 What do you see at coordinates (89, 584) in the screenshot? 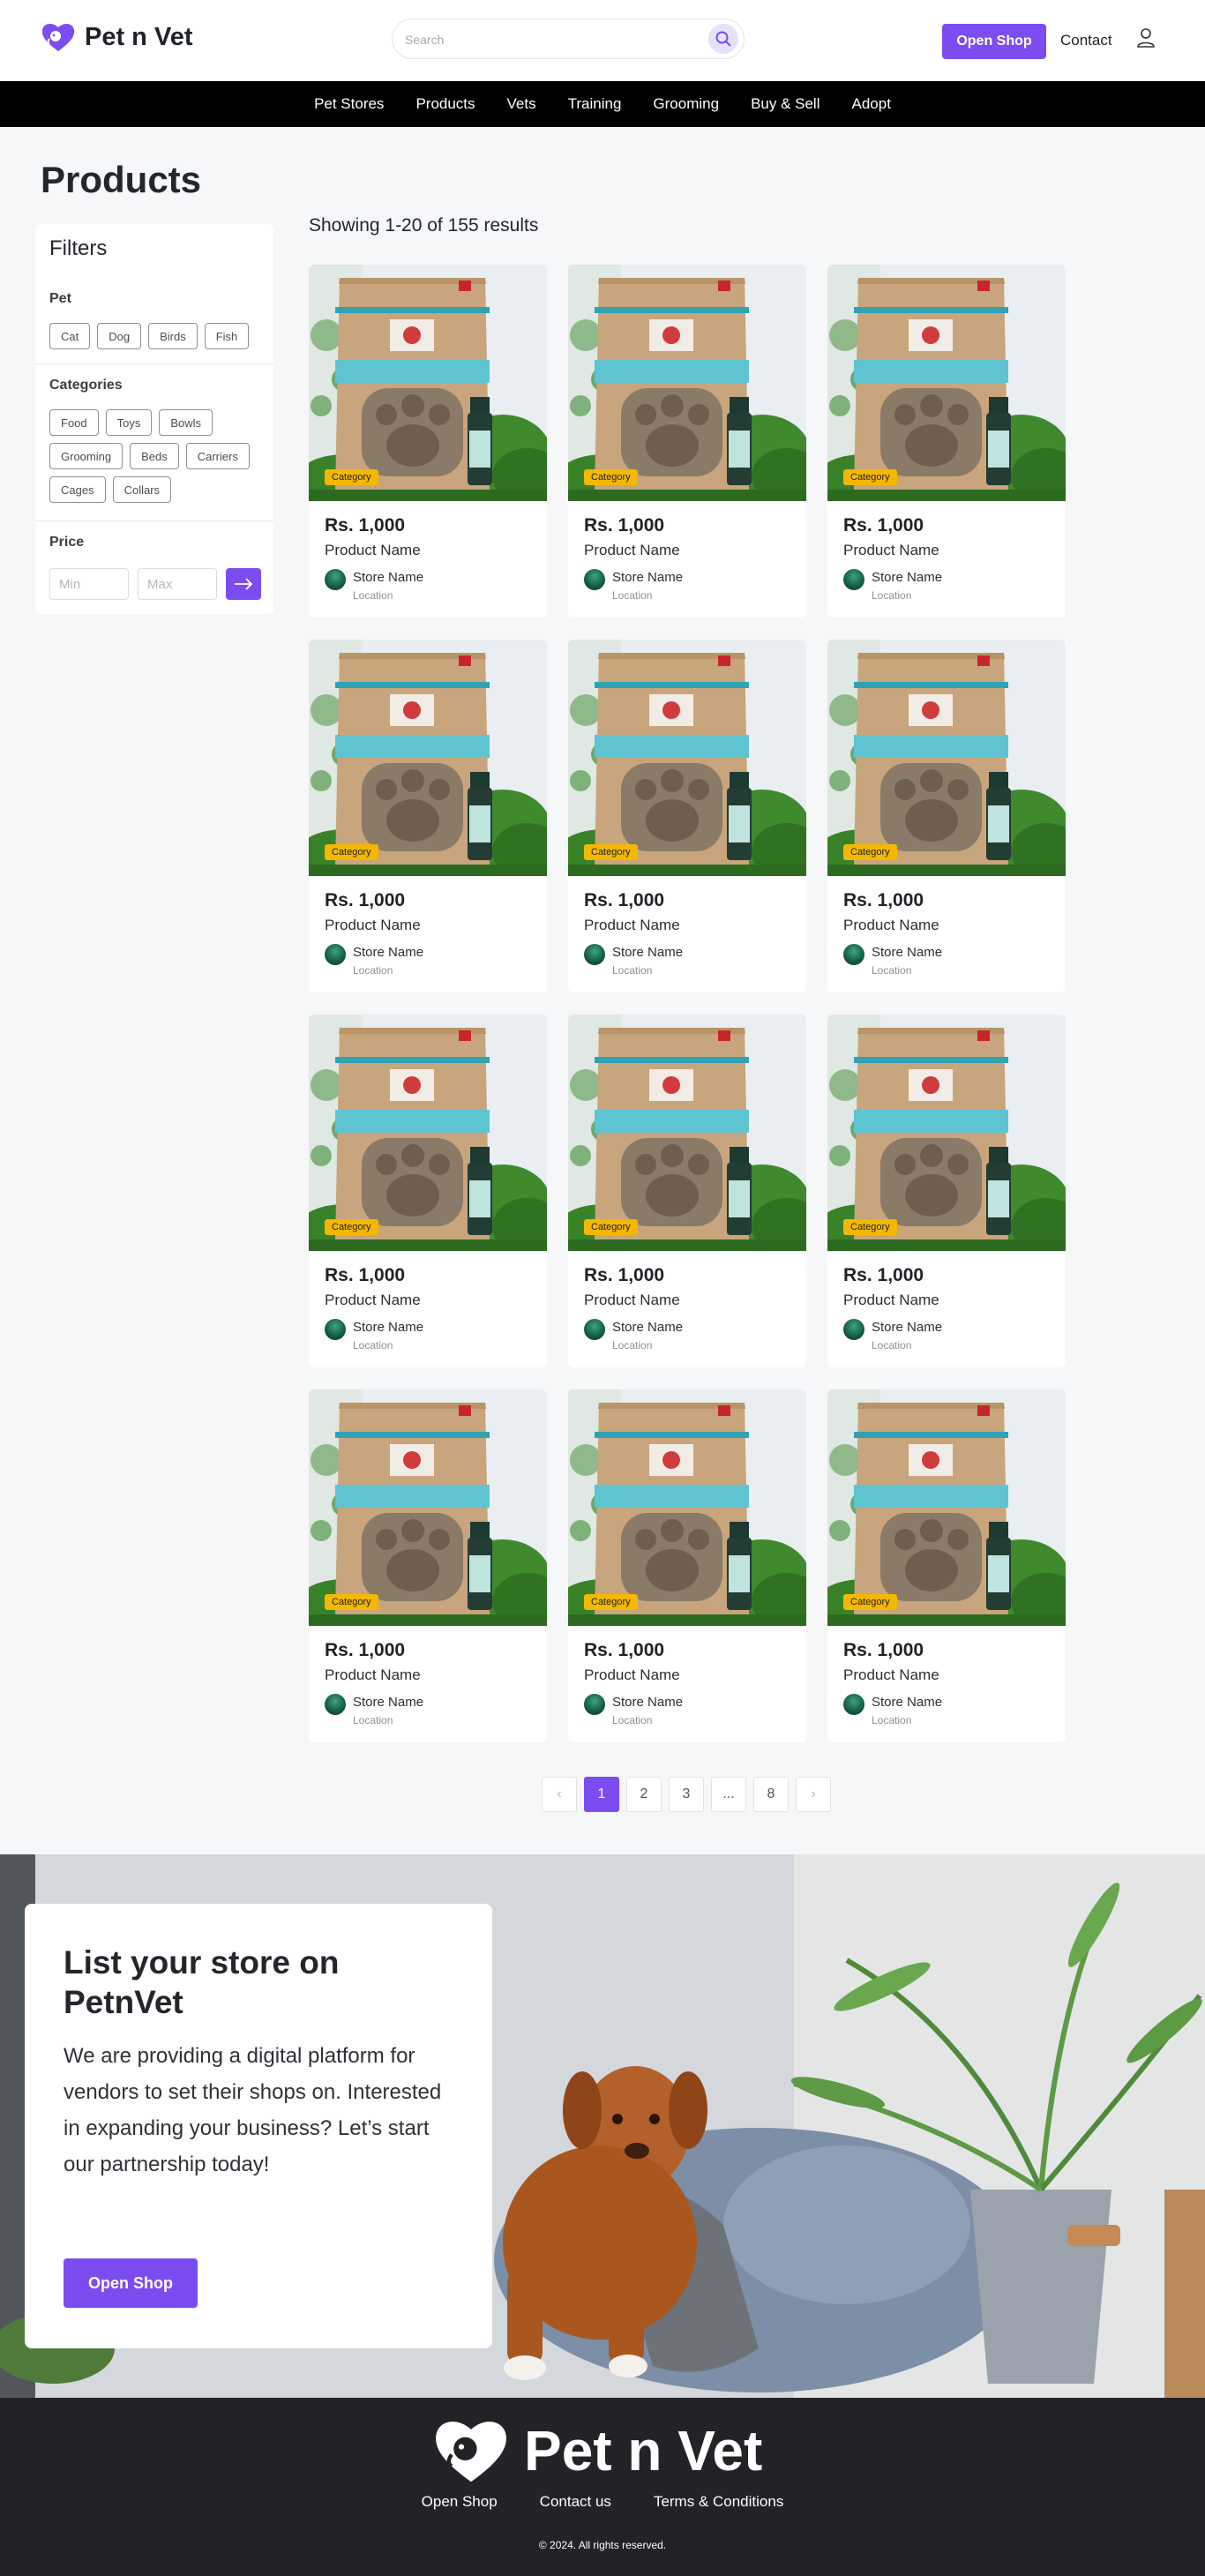
I see `price-min-input` at bounding box center [89, 584].